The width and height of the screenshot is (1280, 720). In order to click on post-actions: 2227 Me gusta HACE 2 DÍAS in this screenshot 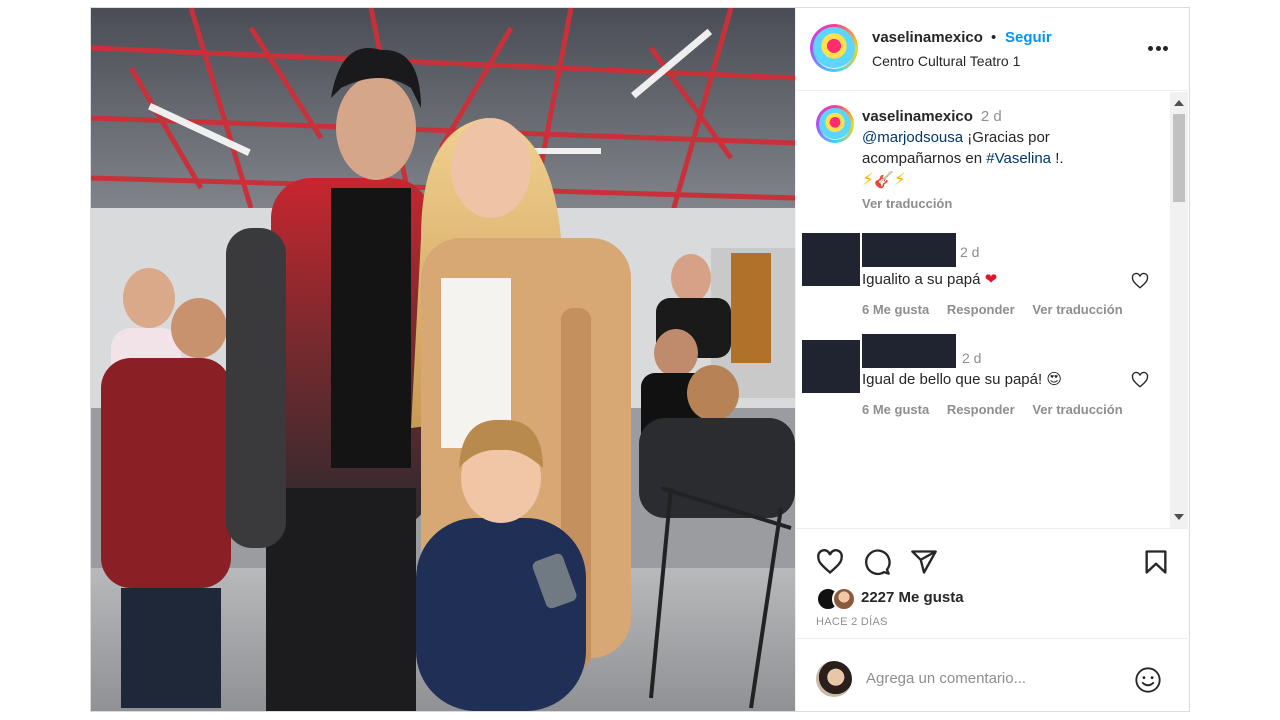, I will do `click(993, 583)`.